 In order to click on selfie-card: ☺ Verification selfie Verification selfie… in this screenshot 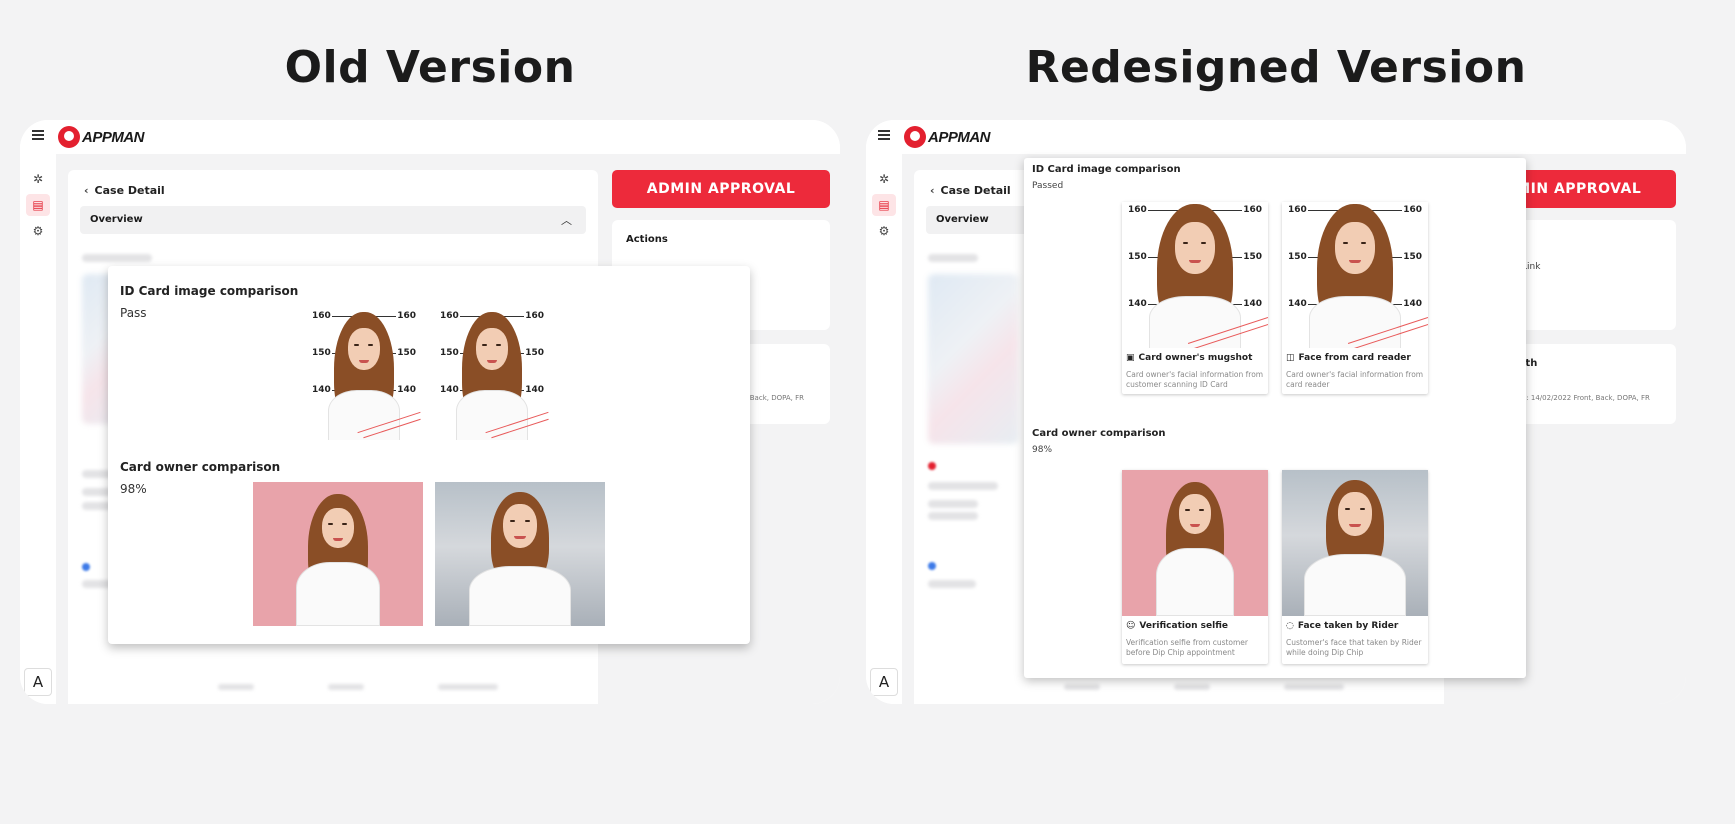, I will do `click(1195, 567)`.